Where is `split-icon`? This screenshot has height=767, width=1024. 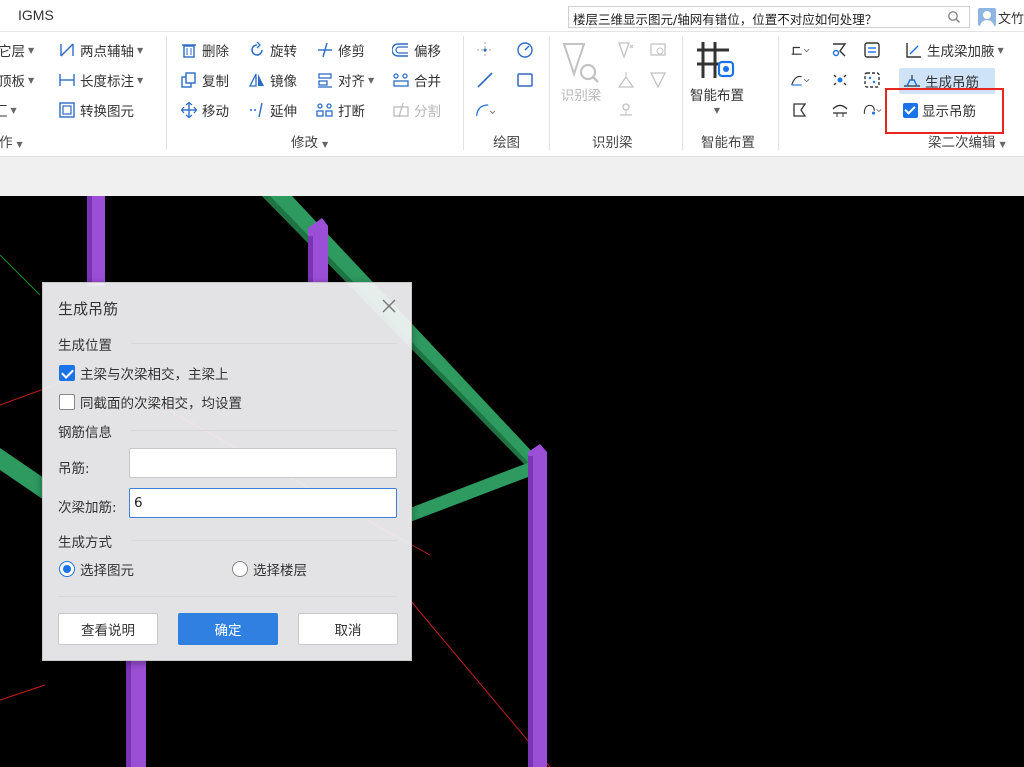 split-icon is located at coordinates (401, 110).